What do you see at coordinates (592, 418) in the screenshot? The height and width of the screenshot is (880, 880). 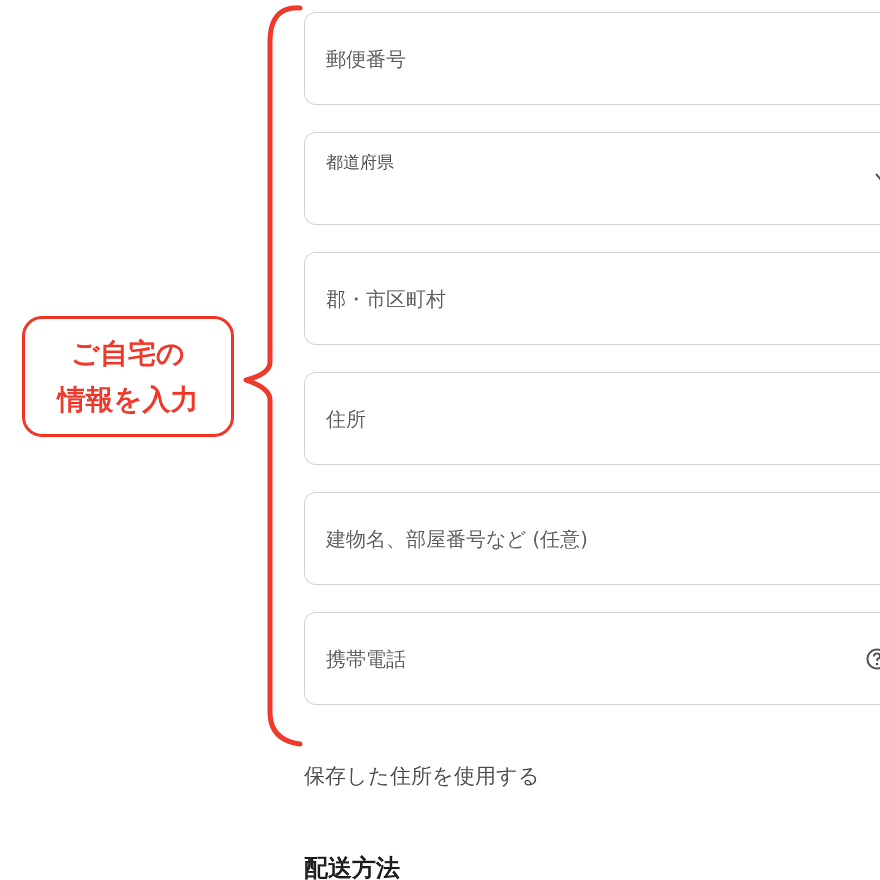 I see `input-field: 住所` at bounding box center [592, 418].